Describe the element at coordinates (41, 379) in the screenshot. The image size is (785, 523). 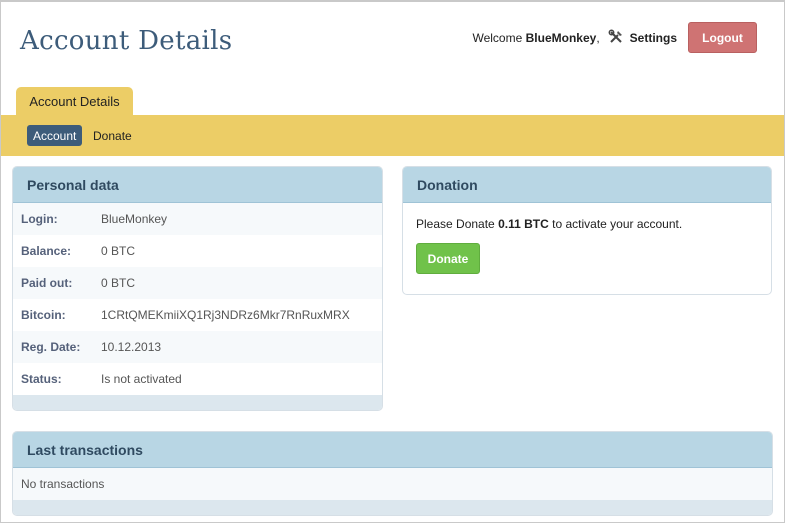
I see `row-key: Status:` at that location.